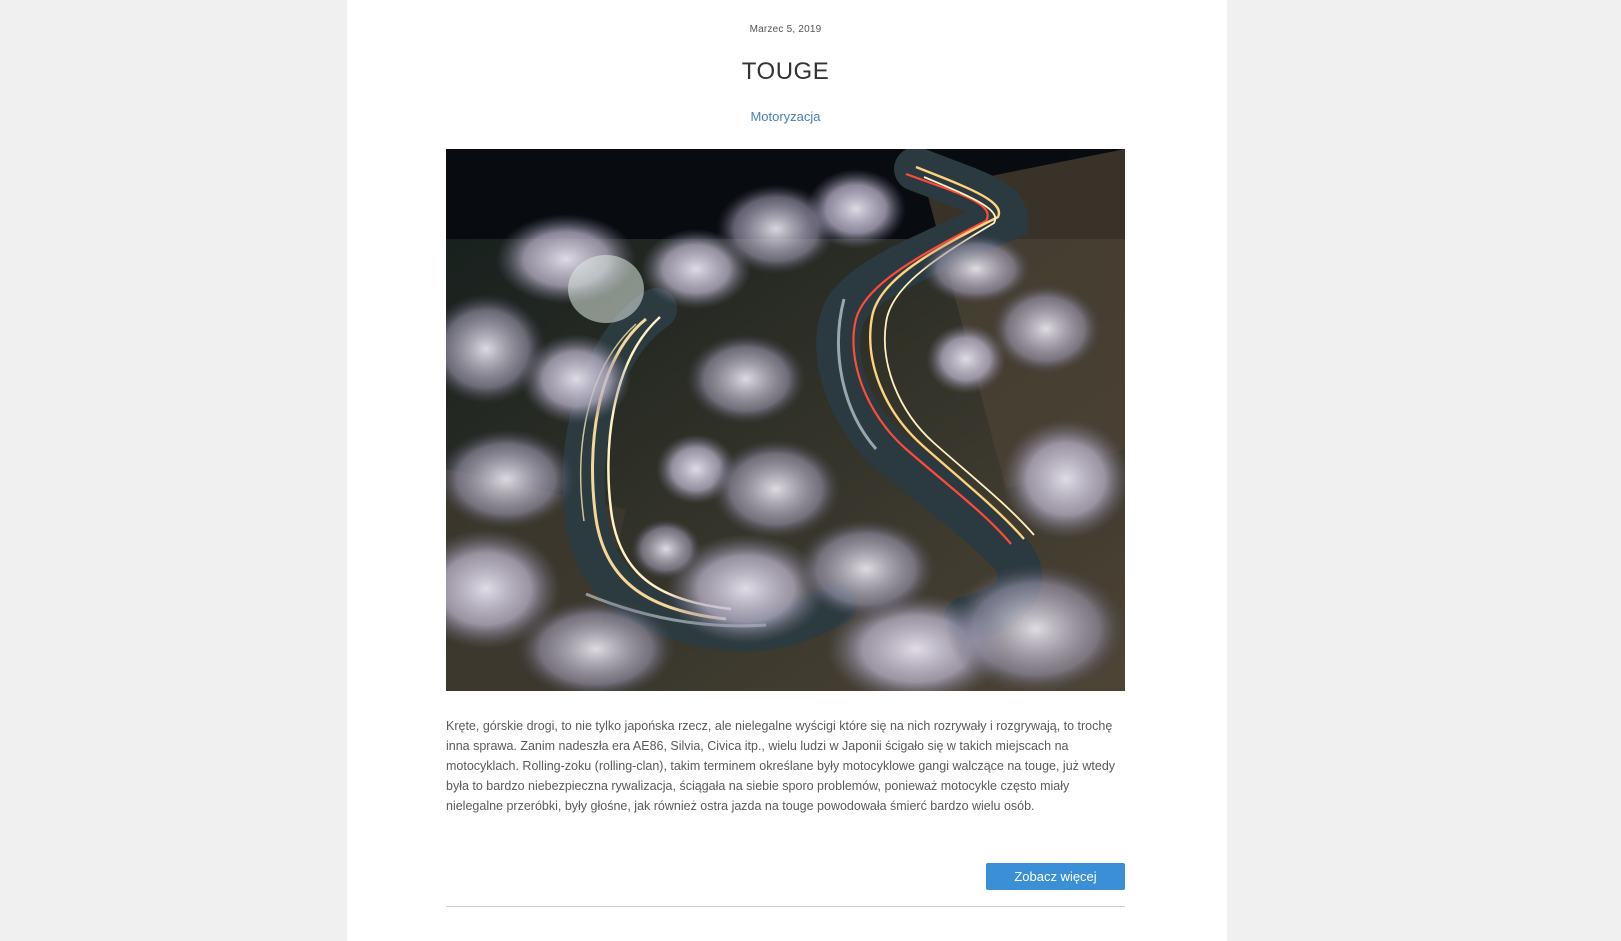 The height and width of the screenshot is (941, 1621). Describe the element at coordinates (785, 116) in the screenshot. I see `post-category-link: Motoryzacja` at that location.